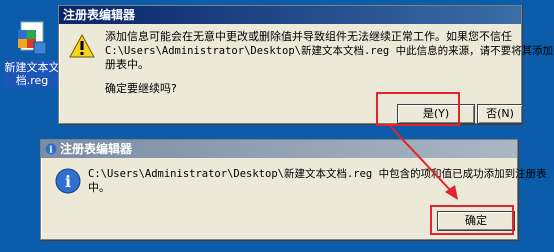  Describe the element at coordinates (279, 149) in the screenshot. I see `info-dialog-titlebar: i 注册表编辑器` at that location.